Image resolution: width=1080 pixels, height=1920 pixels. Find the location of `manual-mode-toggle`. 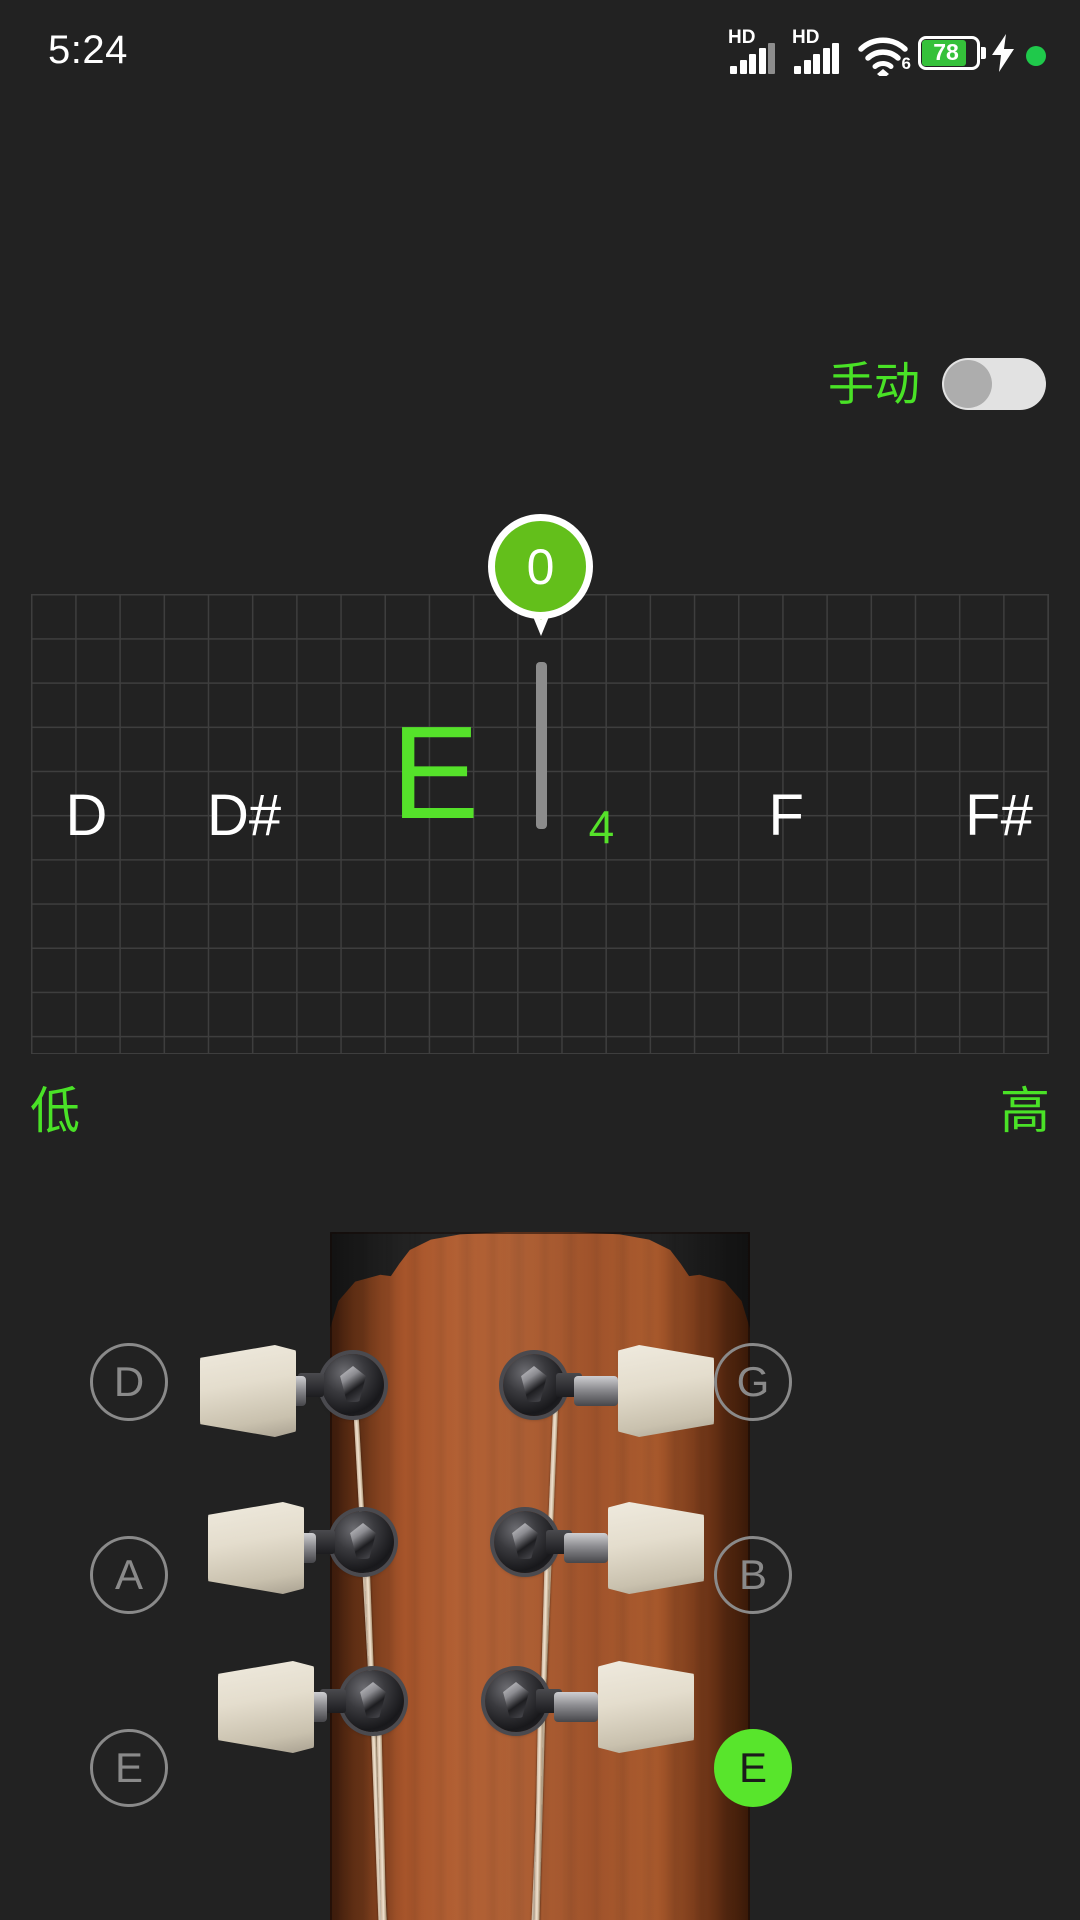

manual-mode-toggle is located at coordinates (994, 384).